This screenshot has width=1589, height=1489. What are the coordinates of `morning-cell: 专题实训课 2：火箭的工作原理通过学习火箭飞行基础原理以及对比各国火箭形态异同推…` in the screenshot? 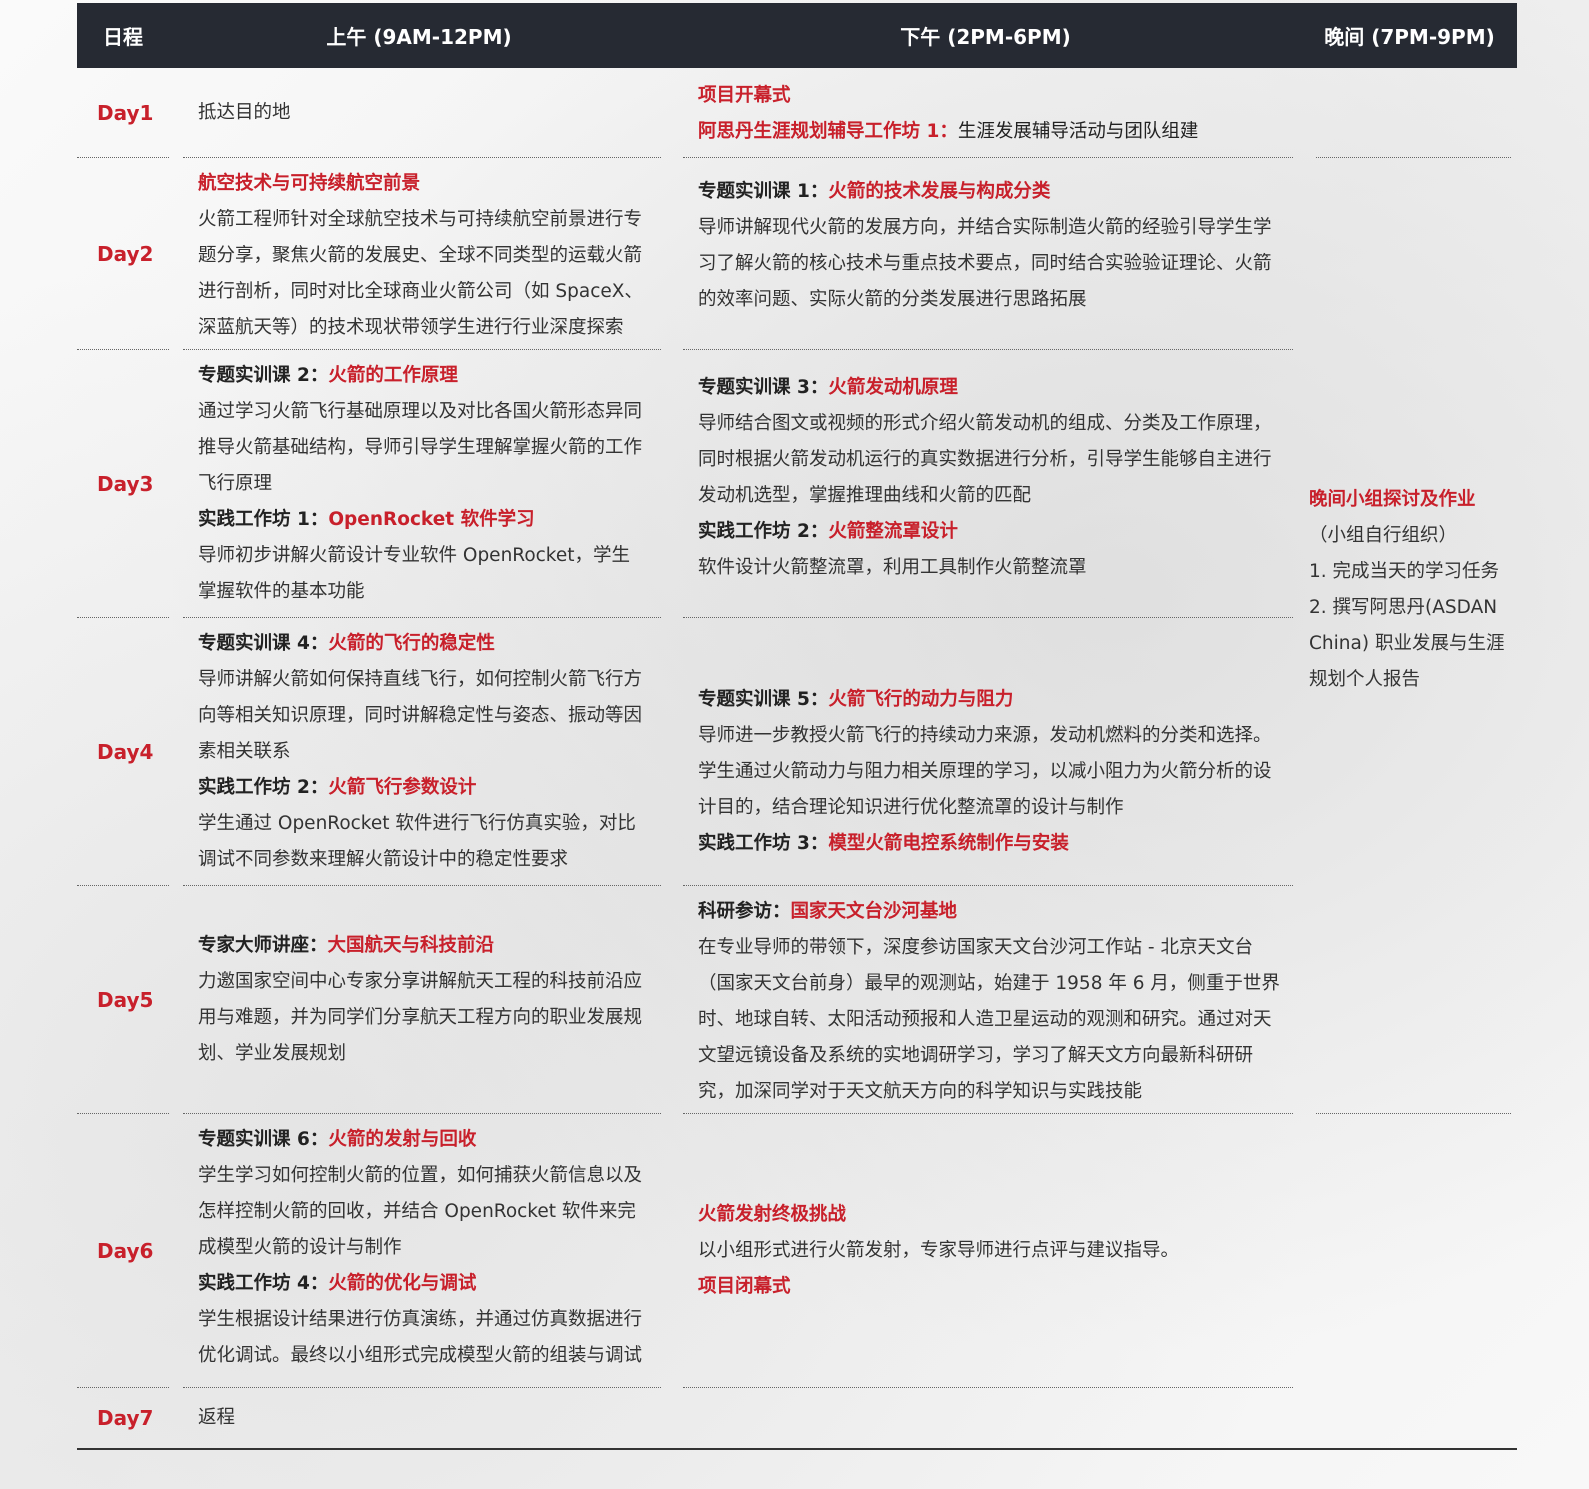 It's located at (422, 484).